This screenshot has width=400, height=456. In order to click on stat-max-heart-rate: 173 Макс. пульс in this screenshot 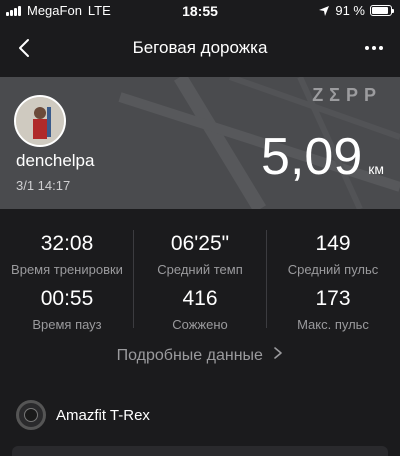, I will do `click(333, 309)`.